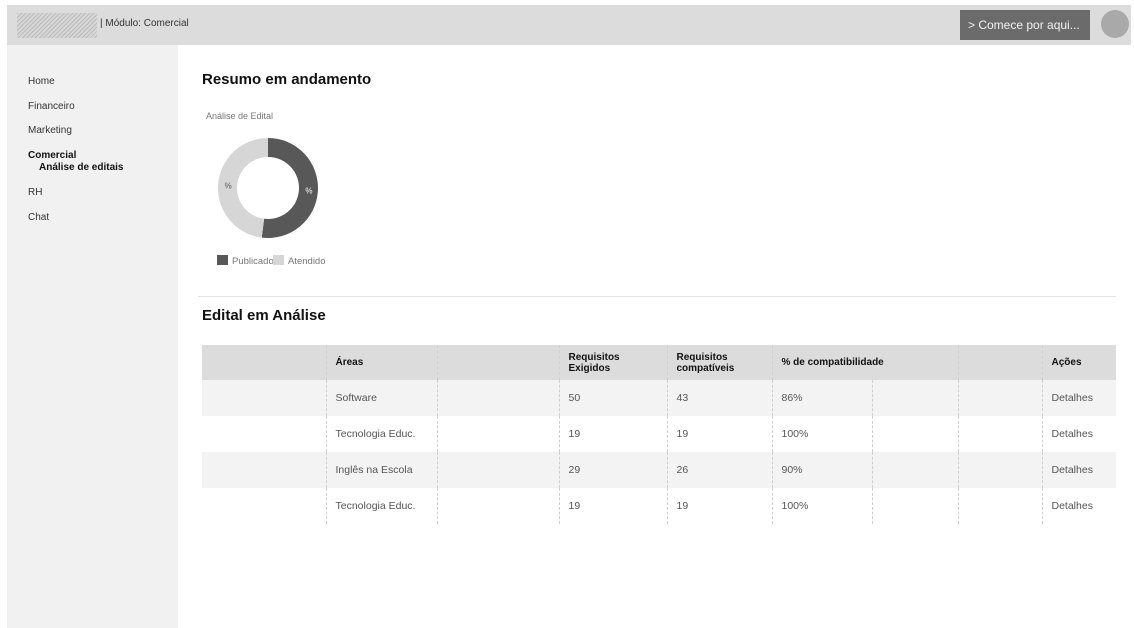  Describe the element at coordinates (75, 199) in the screenshot. I see `sidebar-item-rh: RH` at that location.